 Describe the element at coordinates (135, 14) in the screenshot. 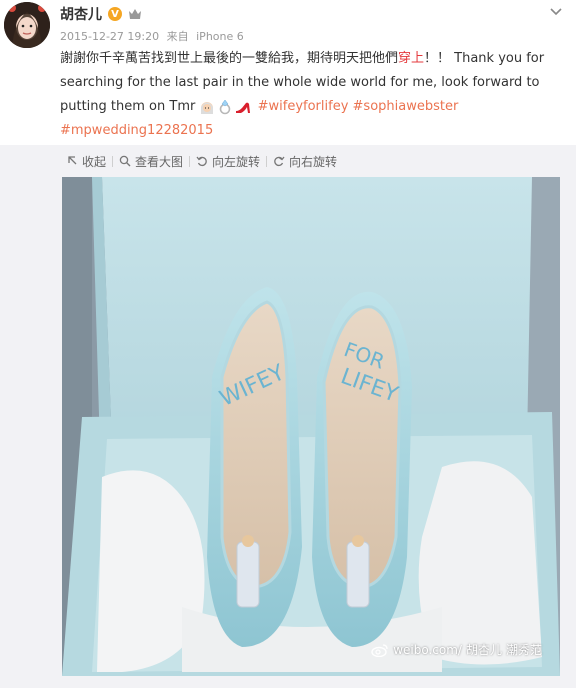

I see `vip-icon` at that location.